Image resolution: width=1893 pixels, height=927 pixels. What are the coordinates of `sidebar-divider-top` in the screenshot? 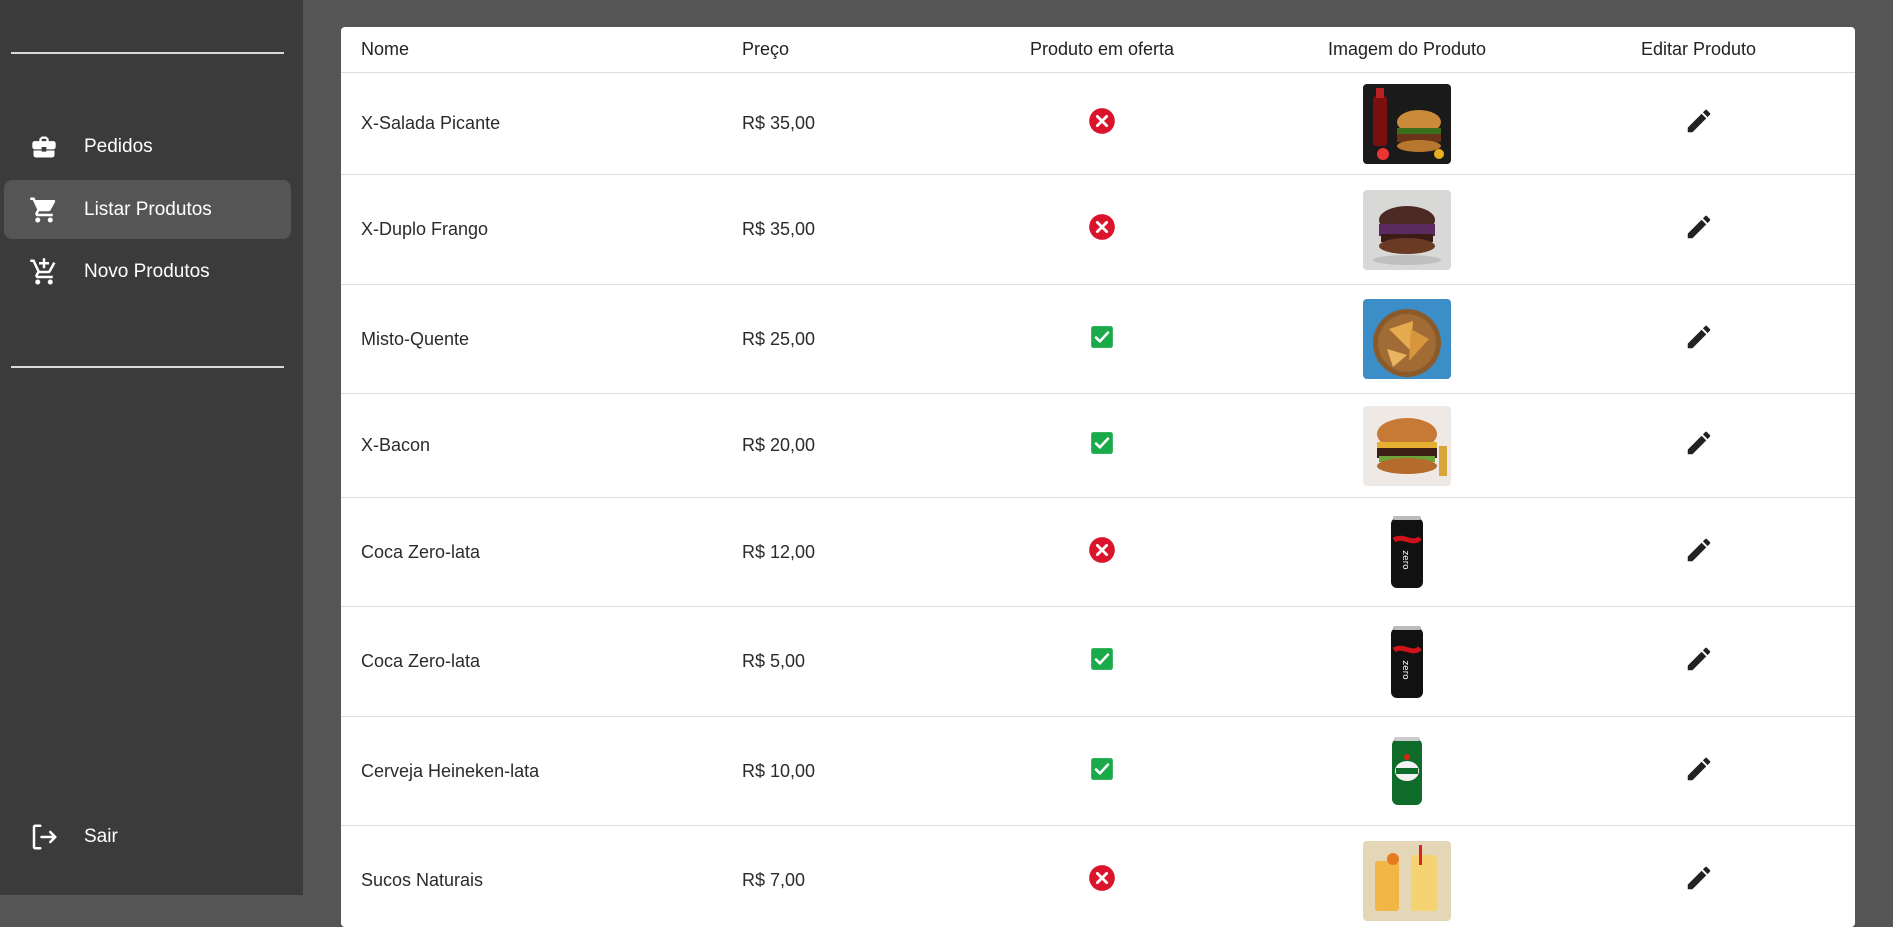 It's located at (147, 53).